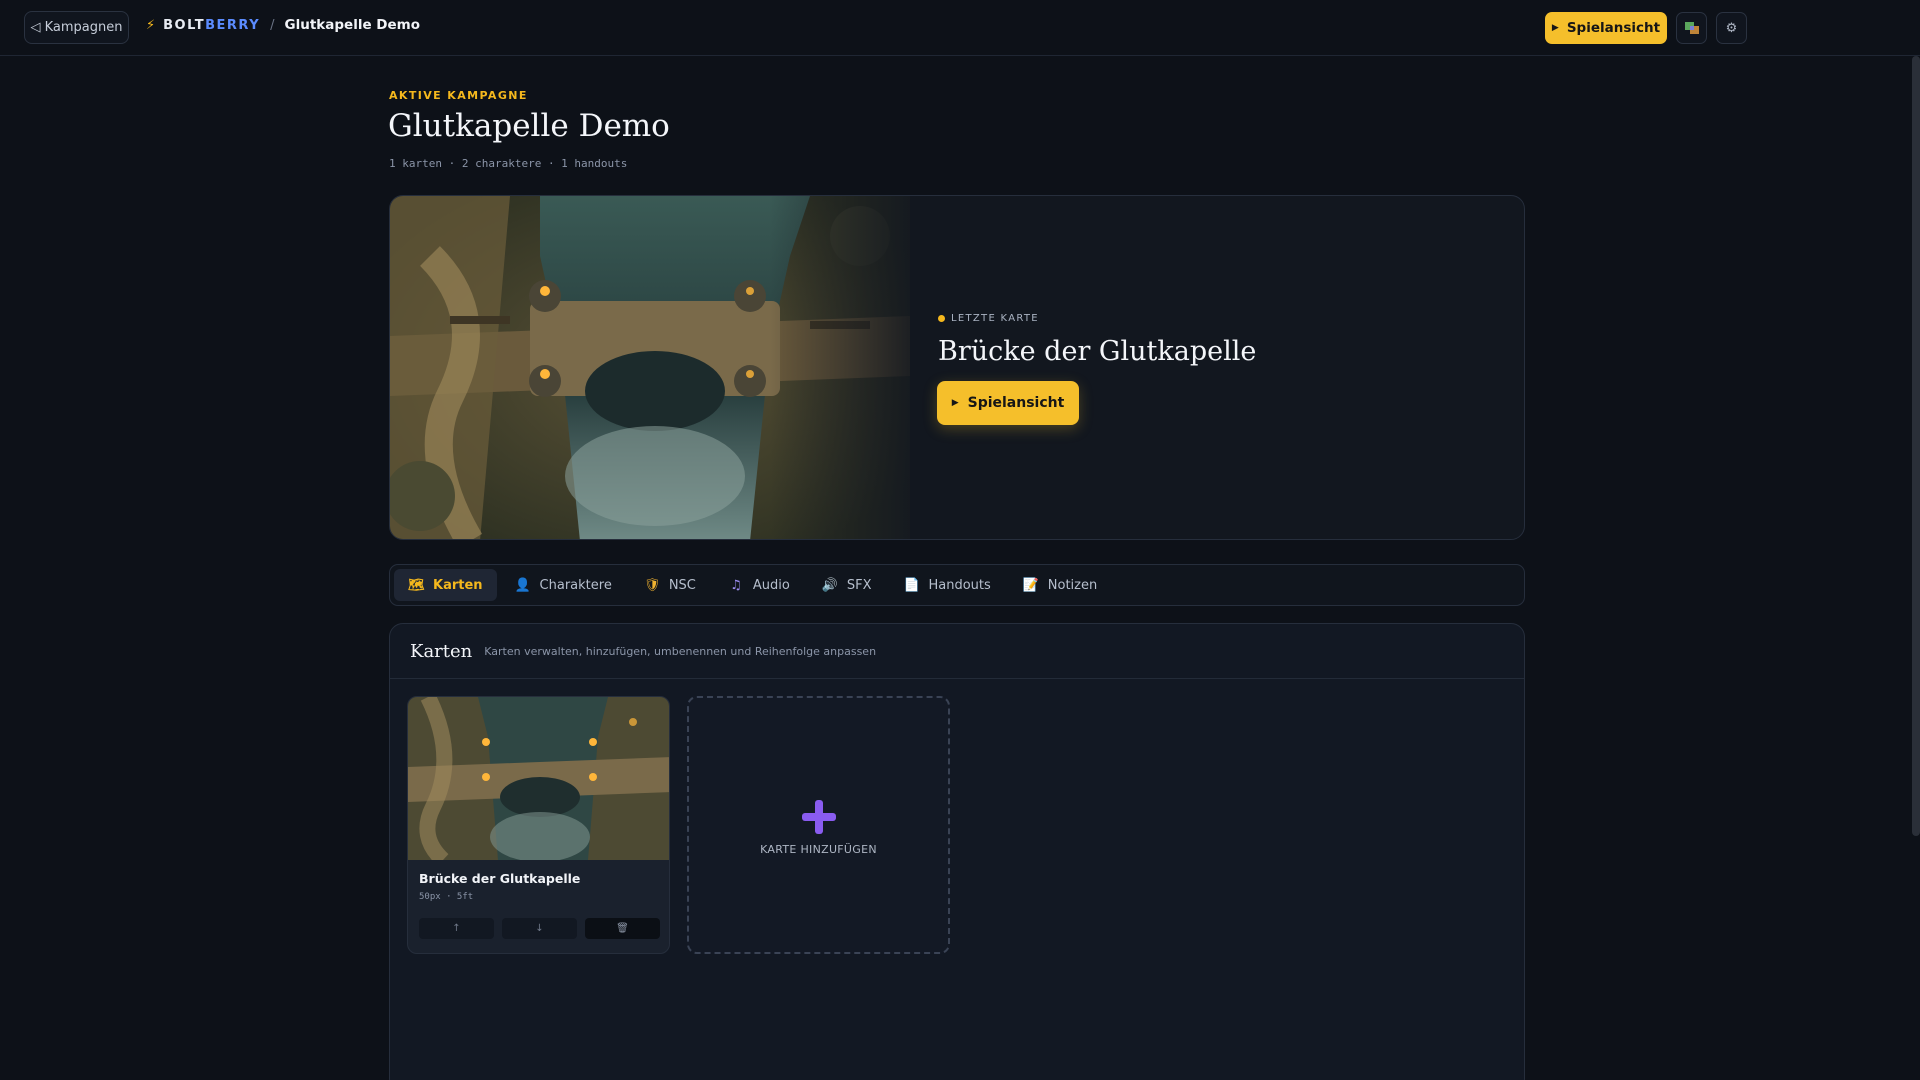 The image size is (1920, 1080). Describe the element at coordinates (670, 585) in the screenshot. I see `tab-nsc: 🛡 NSC` at that location.